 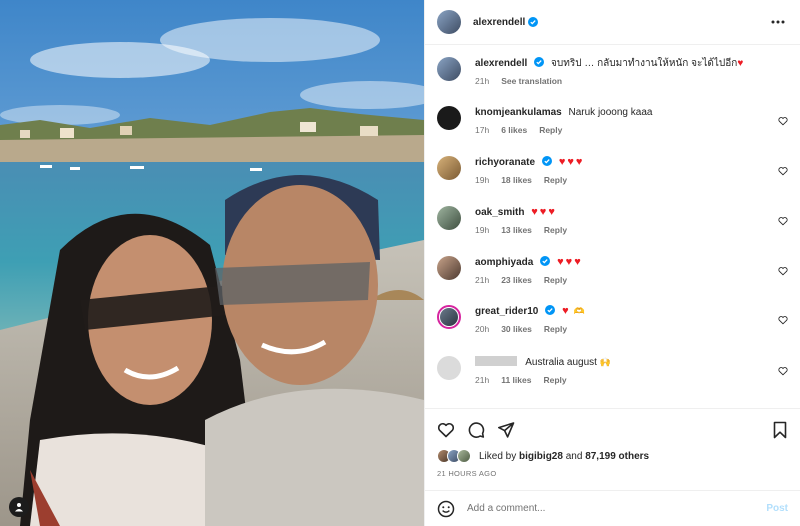 I want to click on see-translation-link: See translation, so click(x=531, y=81).